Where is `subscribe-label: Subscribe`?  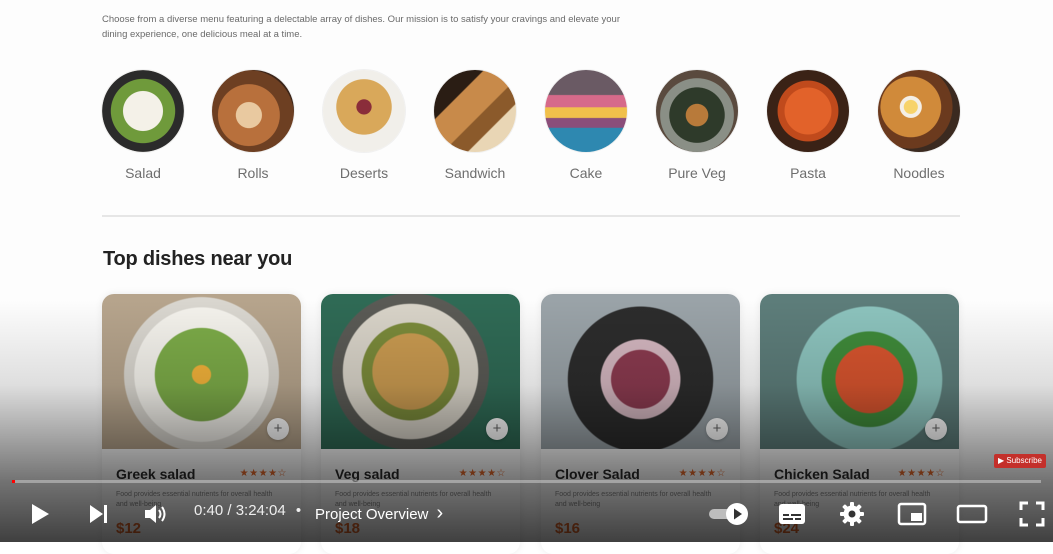
subscribe-label: Subscribe is located at coordinates (1024, 460).